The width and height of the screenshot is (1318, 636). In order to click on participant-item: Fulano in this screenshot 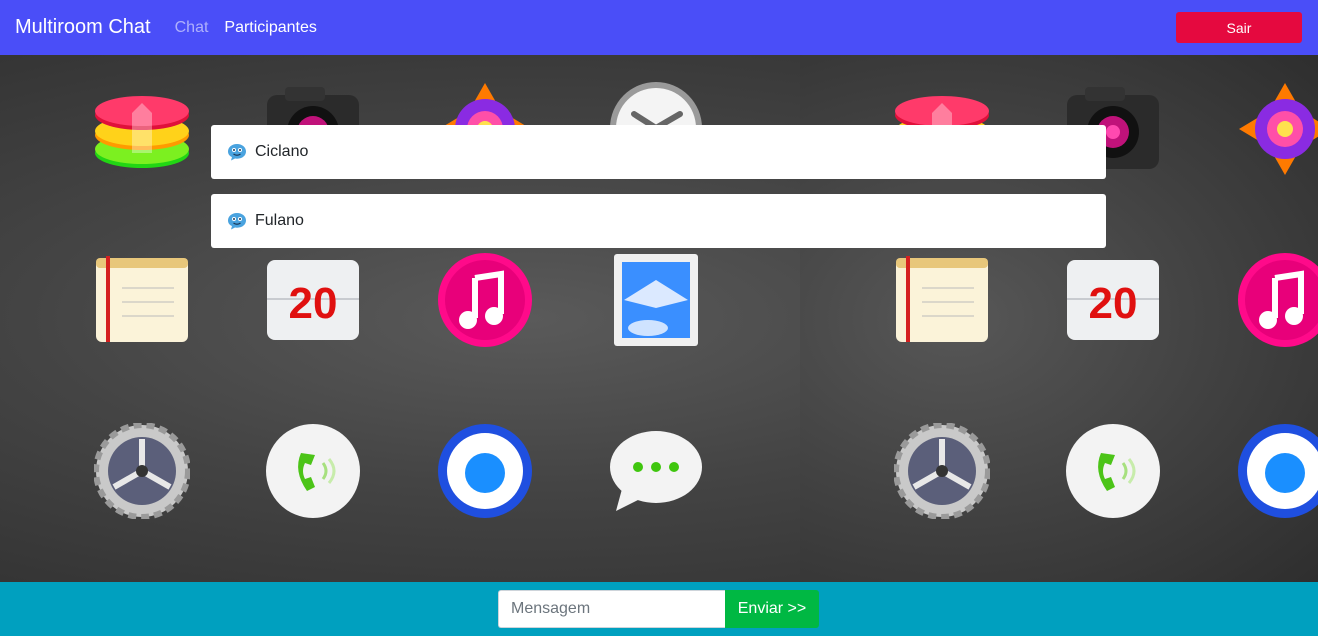, I will do `click(658, 221)`.